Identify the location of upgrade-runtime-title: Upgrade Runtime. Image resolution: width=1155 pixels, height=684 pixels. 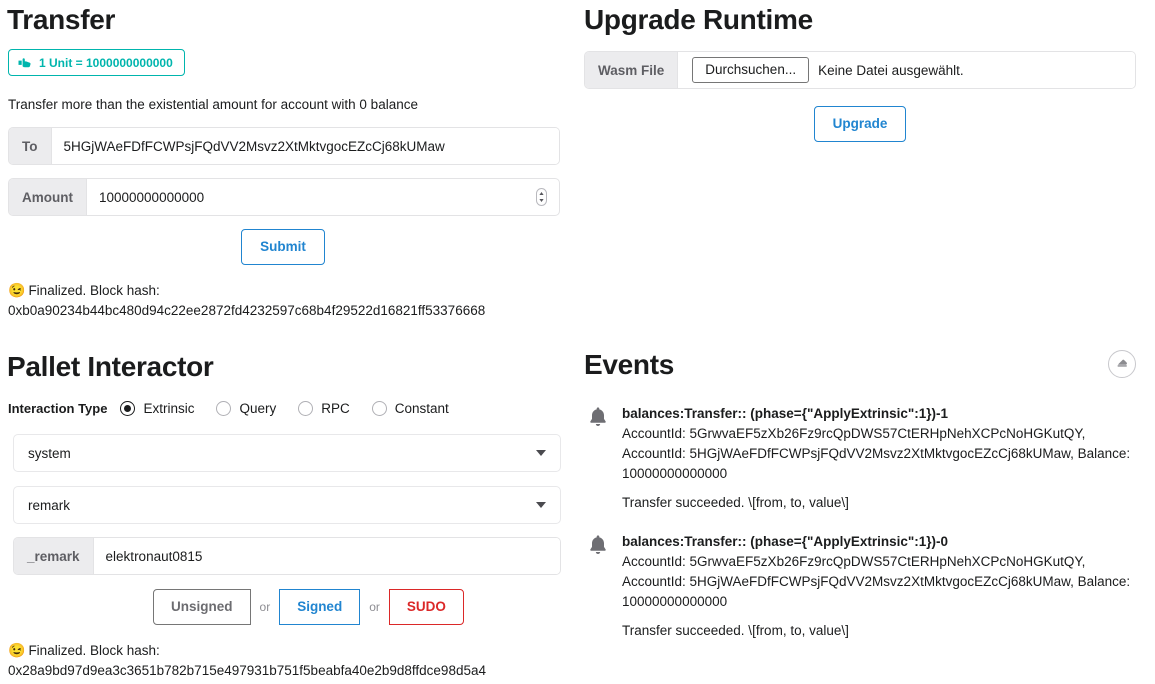
(698, 19).